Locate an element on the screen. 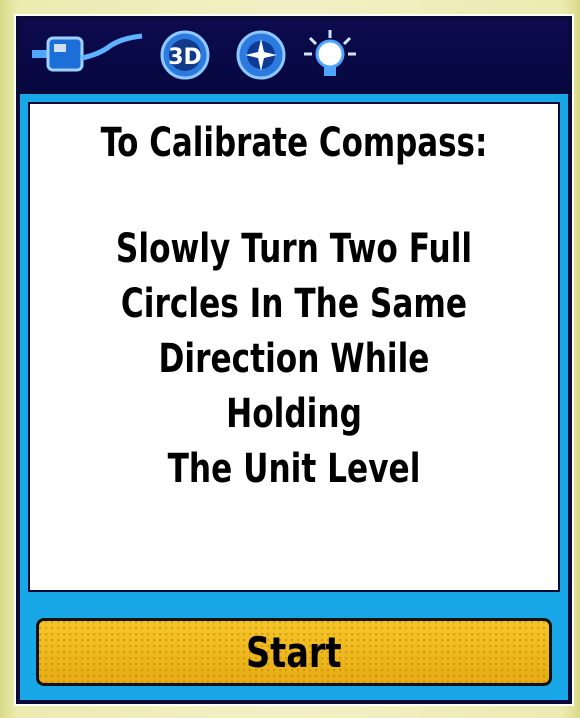 This screenshot has height=718, width=580. message-title: To Calibrate Compass: is located at coordinates (294, 143).